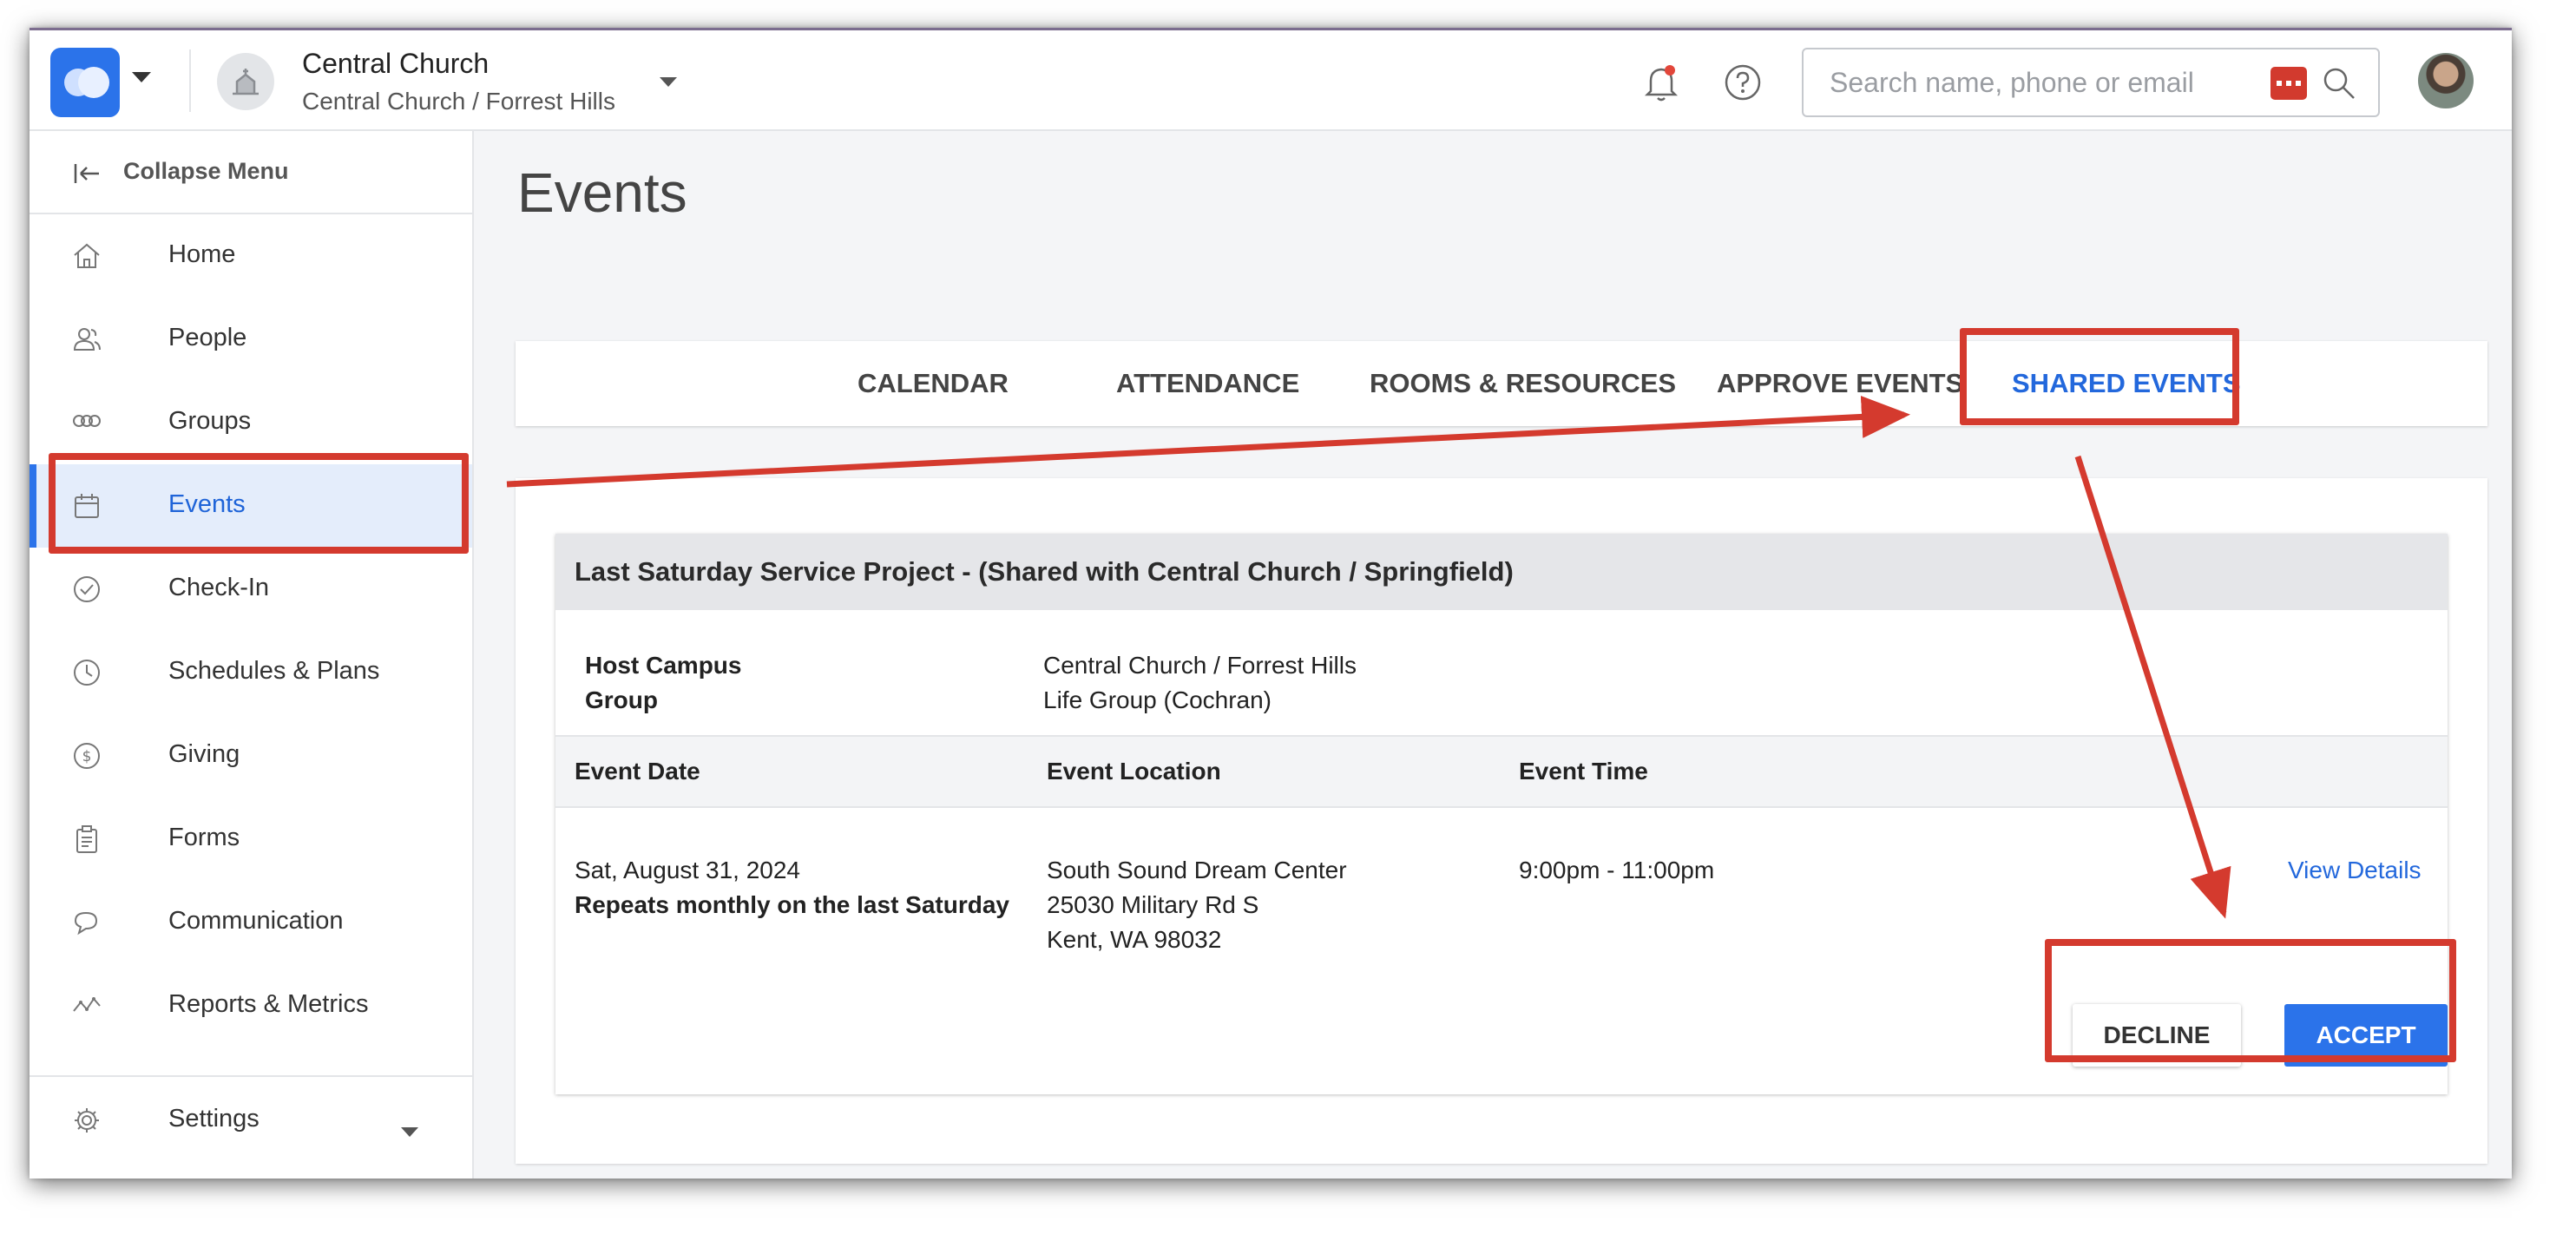  Describe the element at coordinates (687, 870) in the screenshot. I see `event-date: Sat, August 31, 2024` at that location.